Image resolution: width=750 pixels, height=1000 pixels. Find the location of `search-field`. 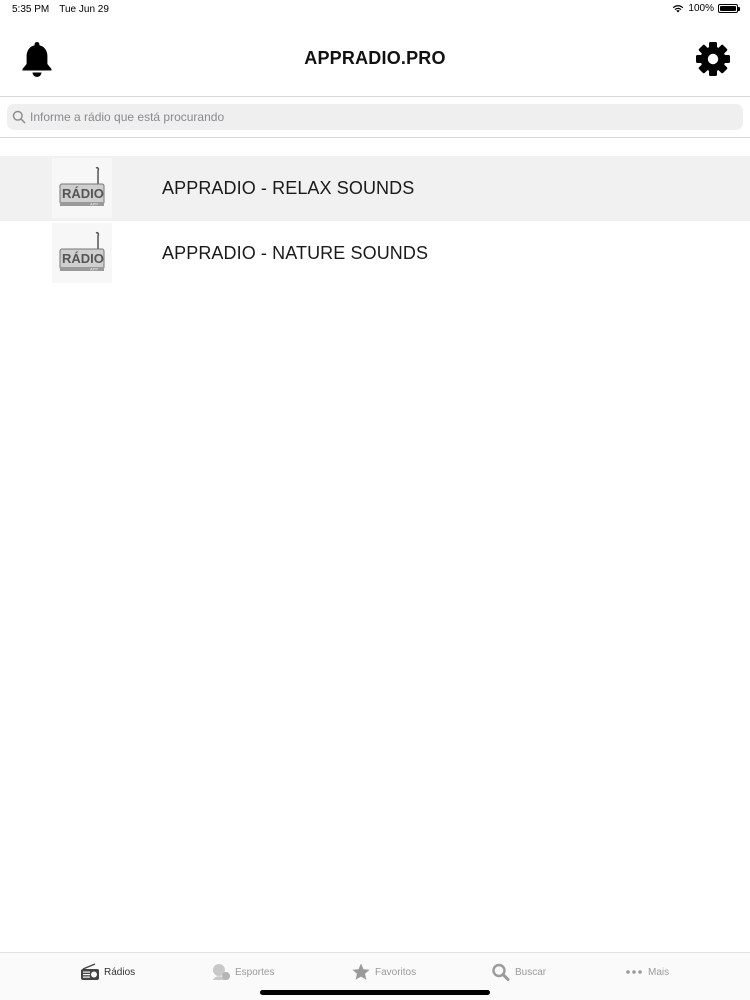

search-field is located at coordinates (375, 117).